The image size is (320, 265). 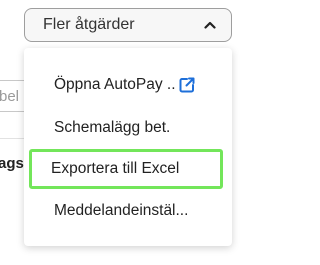 What do you see at coordinates (115, 84) in the screenshot?
I see `menu-item-label: Öppna AutoPay ..` at bounding box center [115, 84].